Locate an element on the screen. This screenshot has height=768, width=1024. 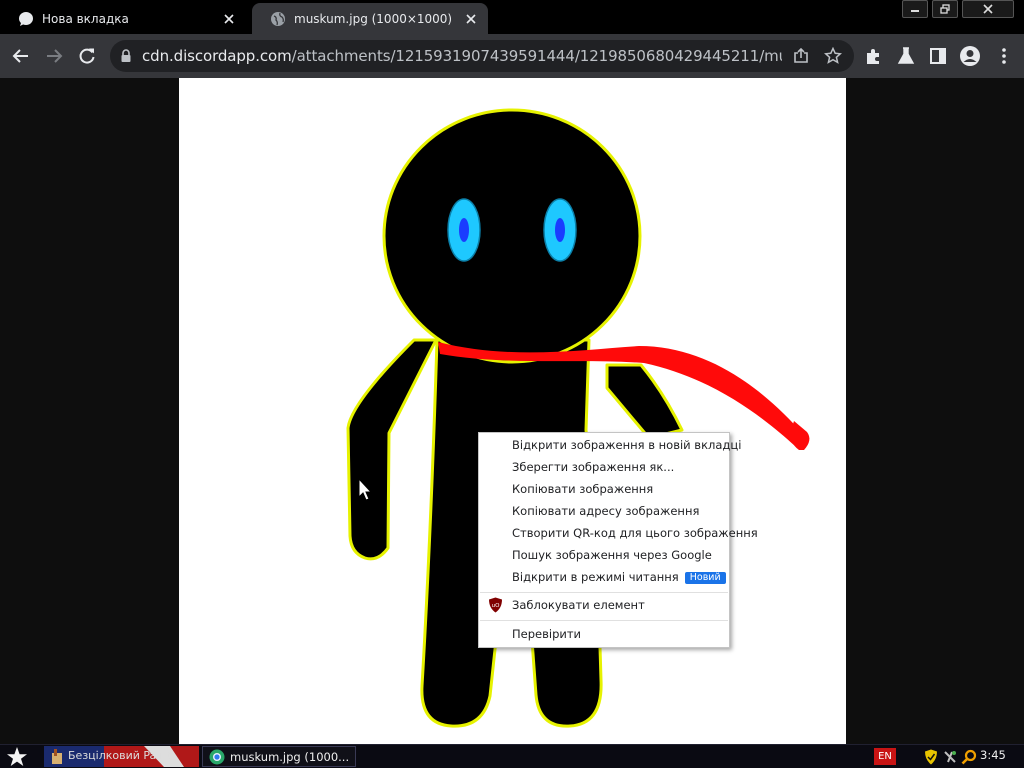
restore-button is located at coordinates (945, 9).